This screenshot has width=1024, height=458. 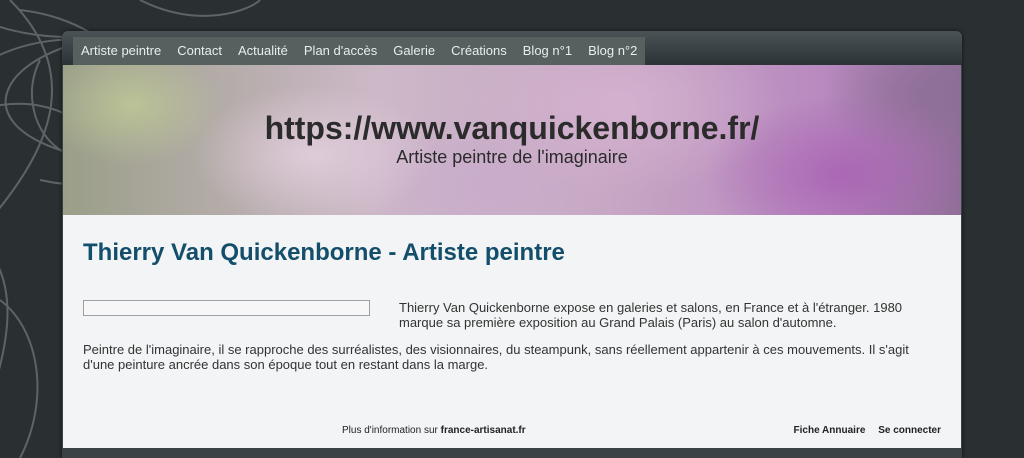 What do you see at coordinates (391, 430) in the screenshot?
I see `more-info-prefix: Plus d'information sur` at bounding box center [391, 430].